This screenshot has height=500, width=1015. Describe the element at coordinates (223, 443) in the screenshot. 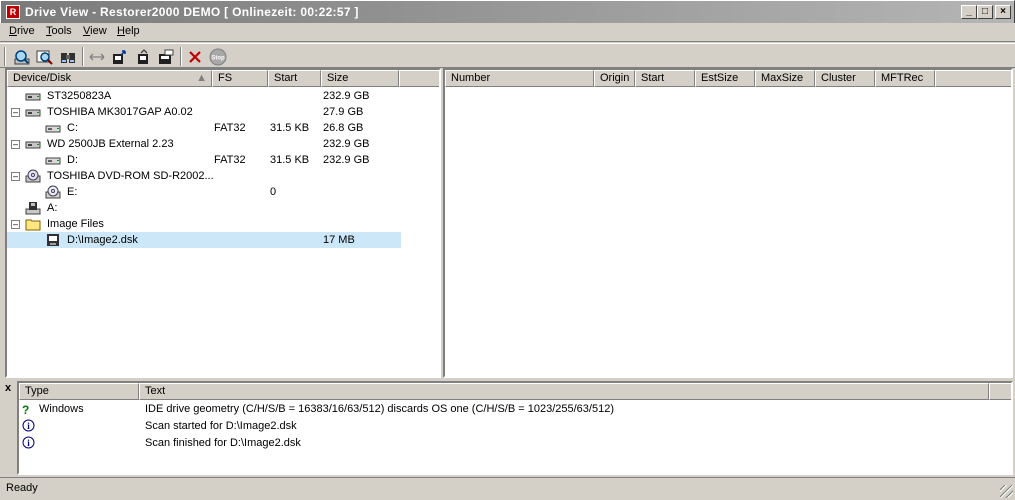

I see `log-text: Scan finished for D:\Image2.dsk` at that location.